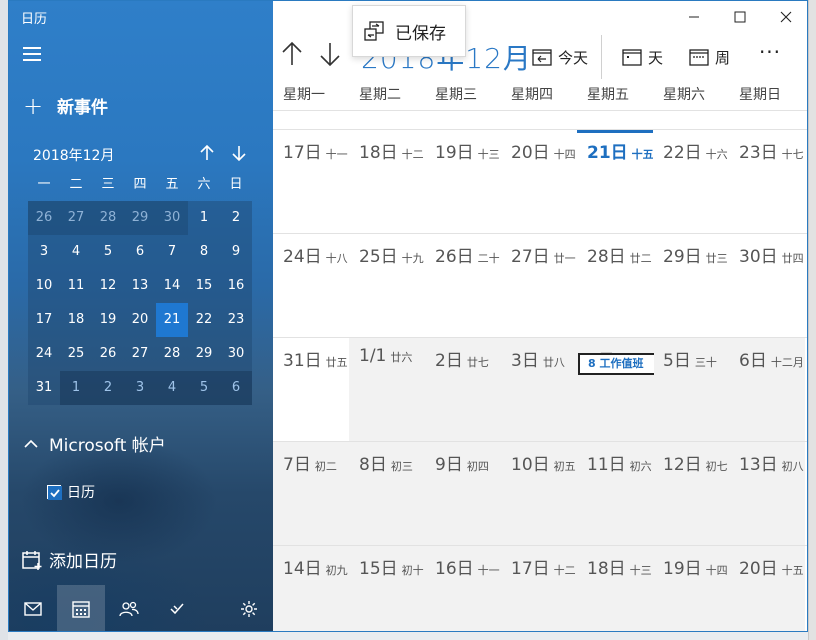 This screenshot has height=640, width=816. I want to click on day-cell: 20日 十五, so click(767, 588).